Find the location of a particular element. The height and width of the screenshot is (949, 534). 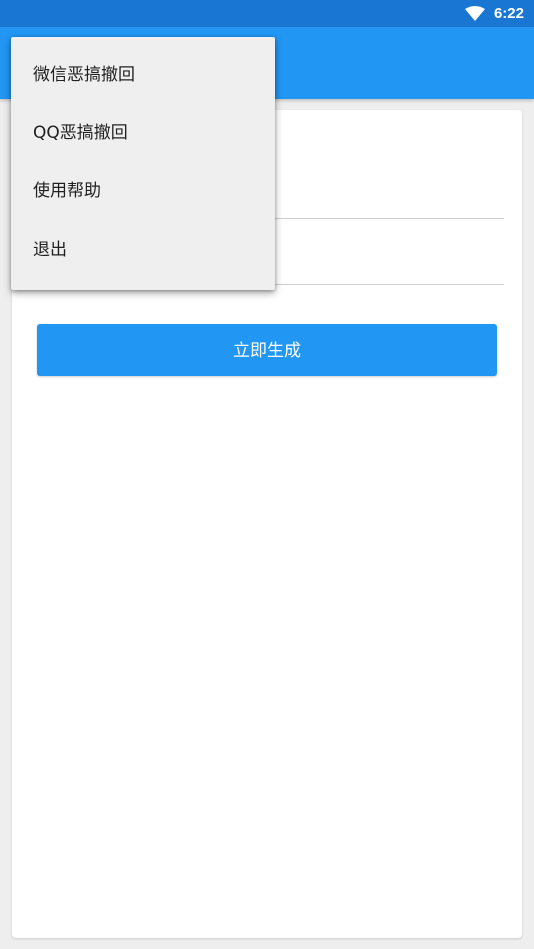

menu-item-help: 使用帮助 is located at coordinates (143, 191).